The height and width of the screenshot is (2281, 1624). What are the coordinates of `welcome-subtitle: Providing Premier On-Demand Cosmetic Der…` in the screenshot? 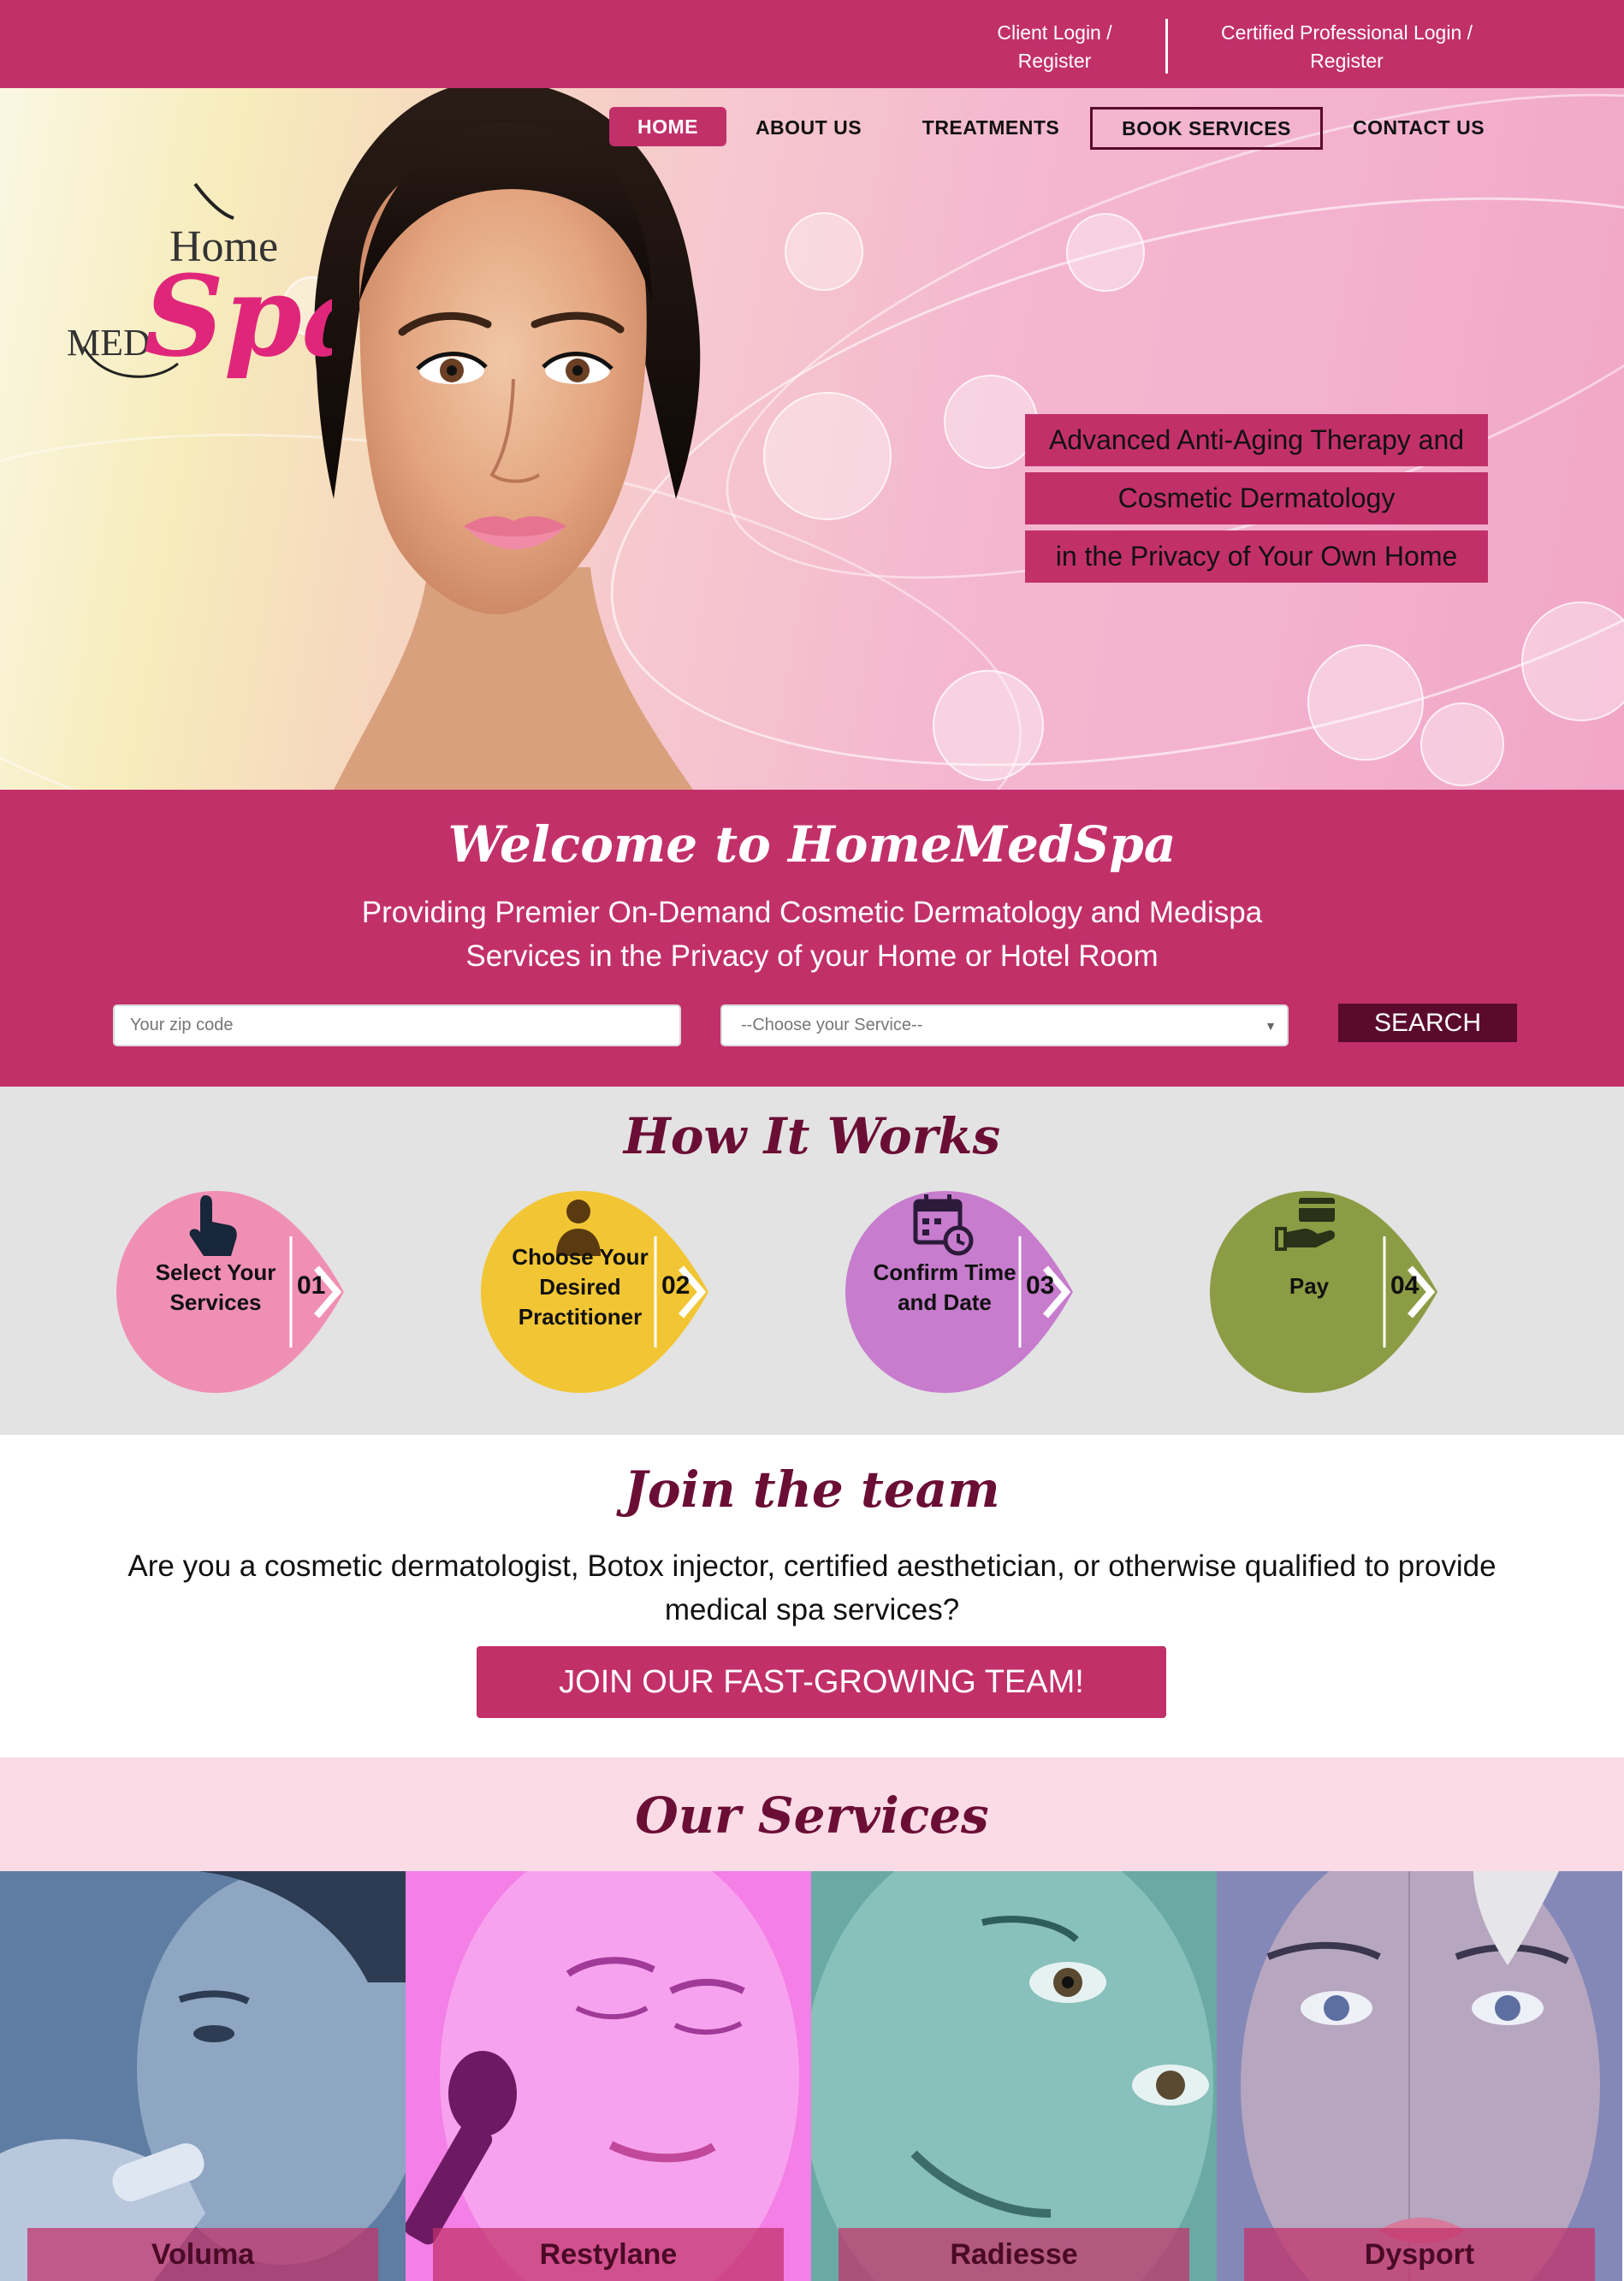 It's located at (812, 934).